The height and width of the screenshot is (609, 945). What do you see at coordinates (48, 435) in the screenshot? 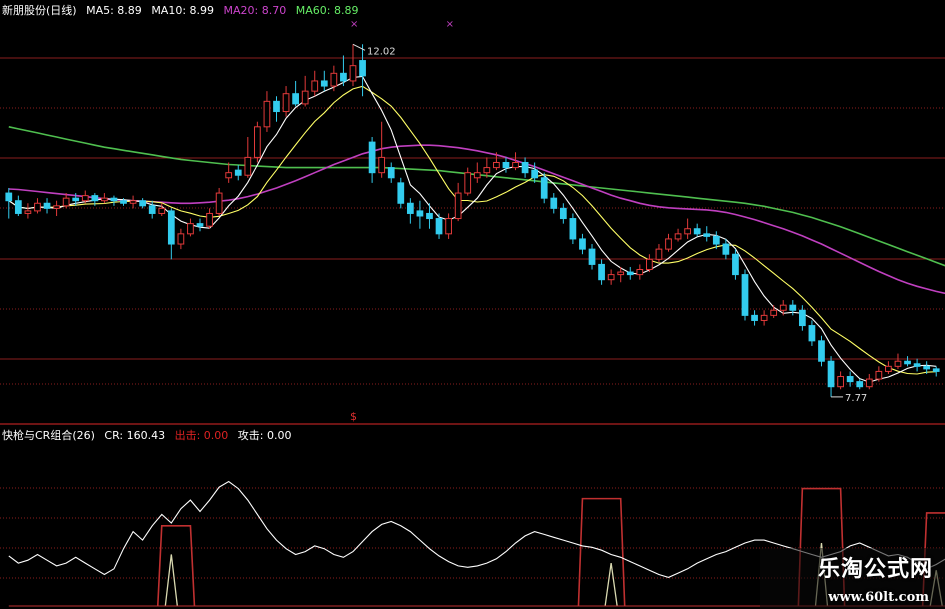
I see `indicator-name: 快枪与CR组合(26)` at bounding box center [48, 435].